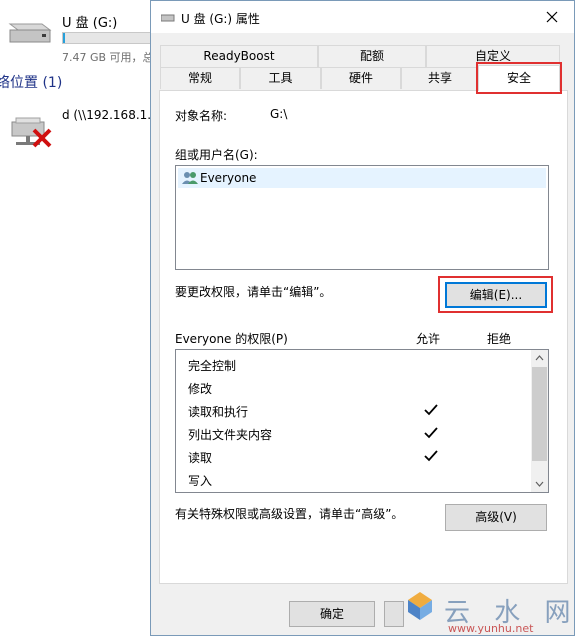 This screenshot has width=575, height=636. Describe the element at coordinates (361, 78) in the screenshot. I see `tab-hardware: 硬件` at that location.